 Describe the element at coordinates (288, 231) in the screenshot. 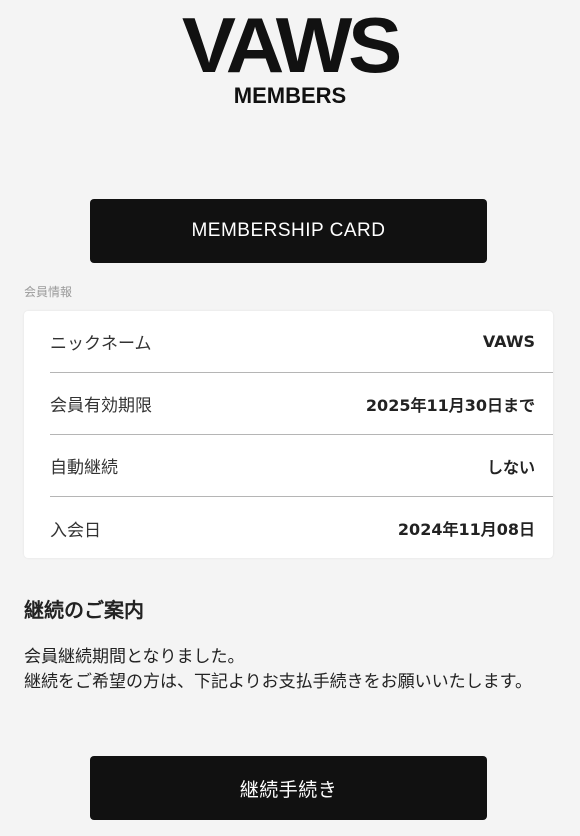

I see `membership-card-button: MEMBERSHIP CARD` at that location.